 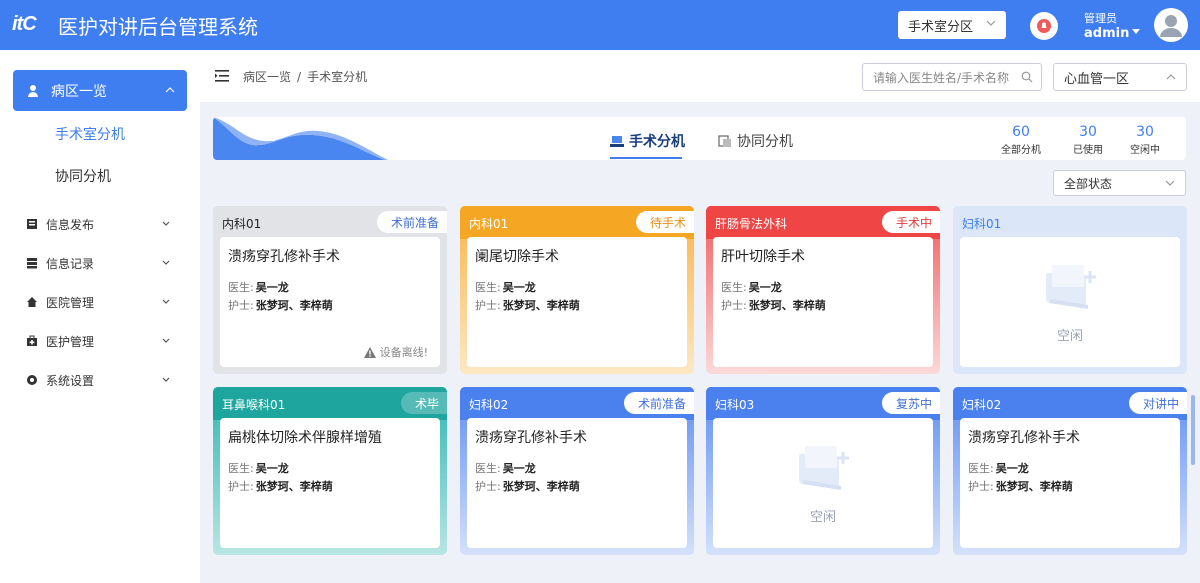 I want to click on offline-warning: 设备离线!, so click(x=395, y=352).